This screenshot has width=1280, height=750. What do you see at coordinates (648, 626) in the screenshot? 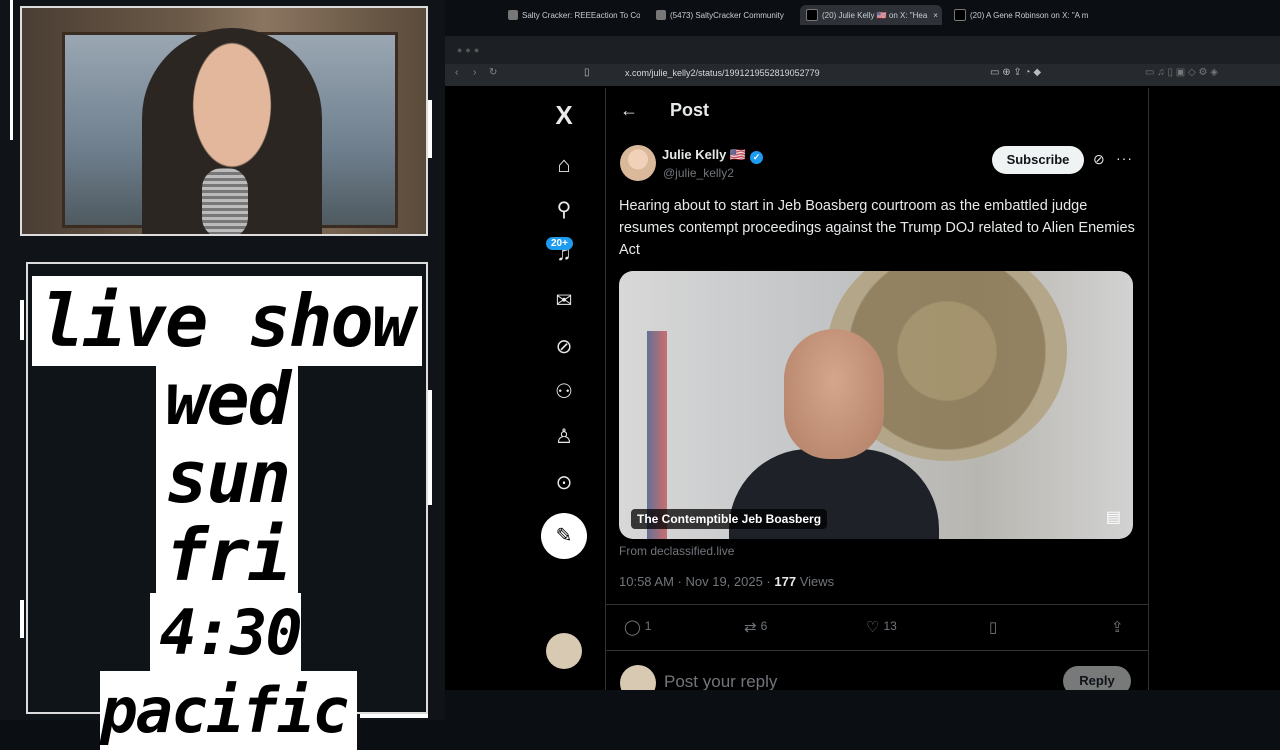
I see `reply-count: 1` at bounding box center [648, 626].